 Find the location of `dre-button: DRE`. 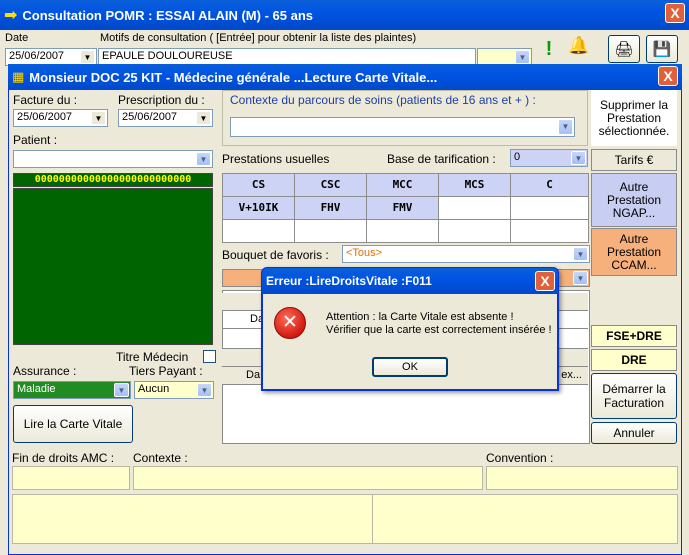

dre-button: DRE is located at coordinates (634, 360).